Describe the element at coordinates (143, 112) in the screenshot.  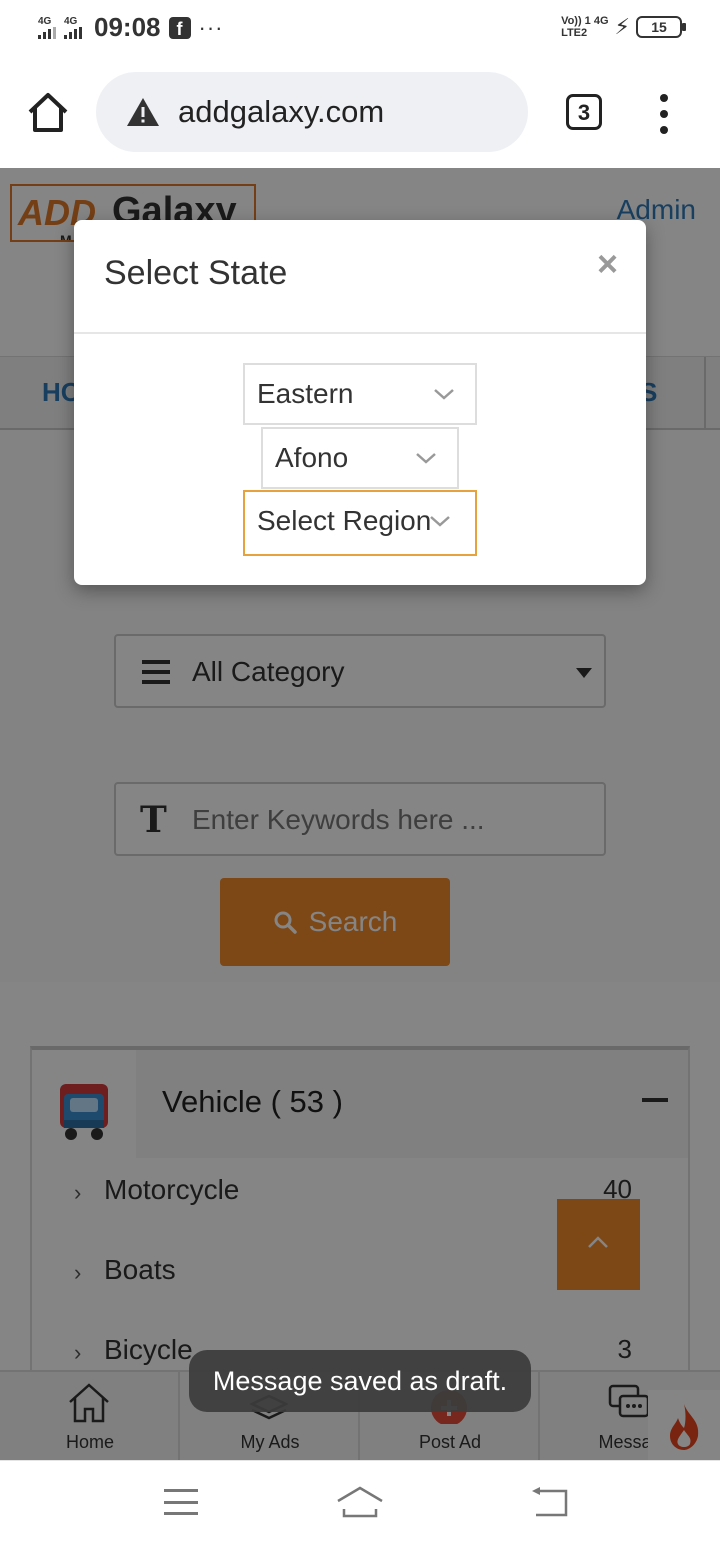
I see `warning-icon` at that location.